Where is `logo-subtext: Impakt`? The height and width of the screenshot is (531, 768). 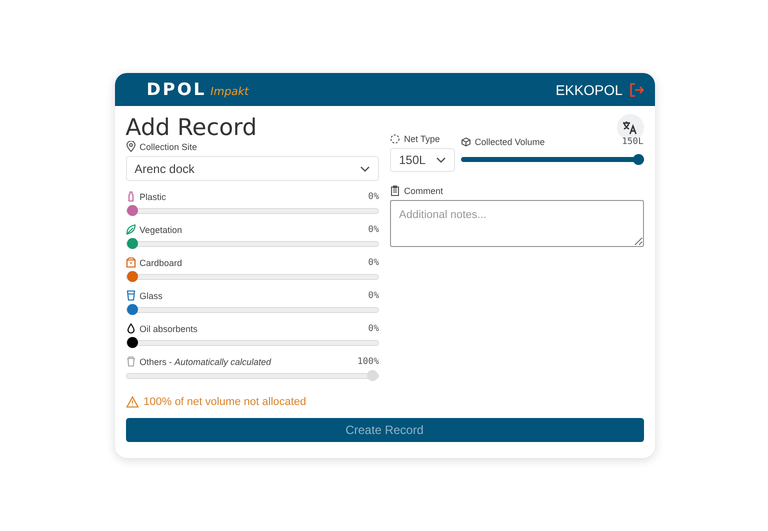
logo-subtext: Impakt is located at coordinates (229, 91).